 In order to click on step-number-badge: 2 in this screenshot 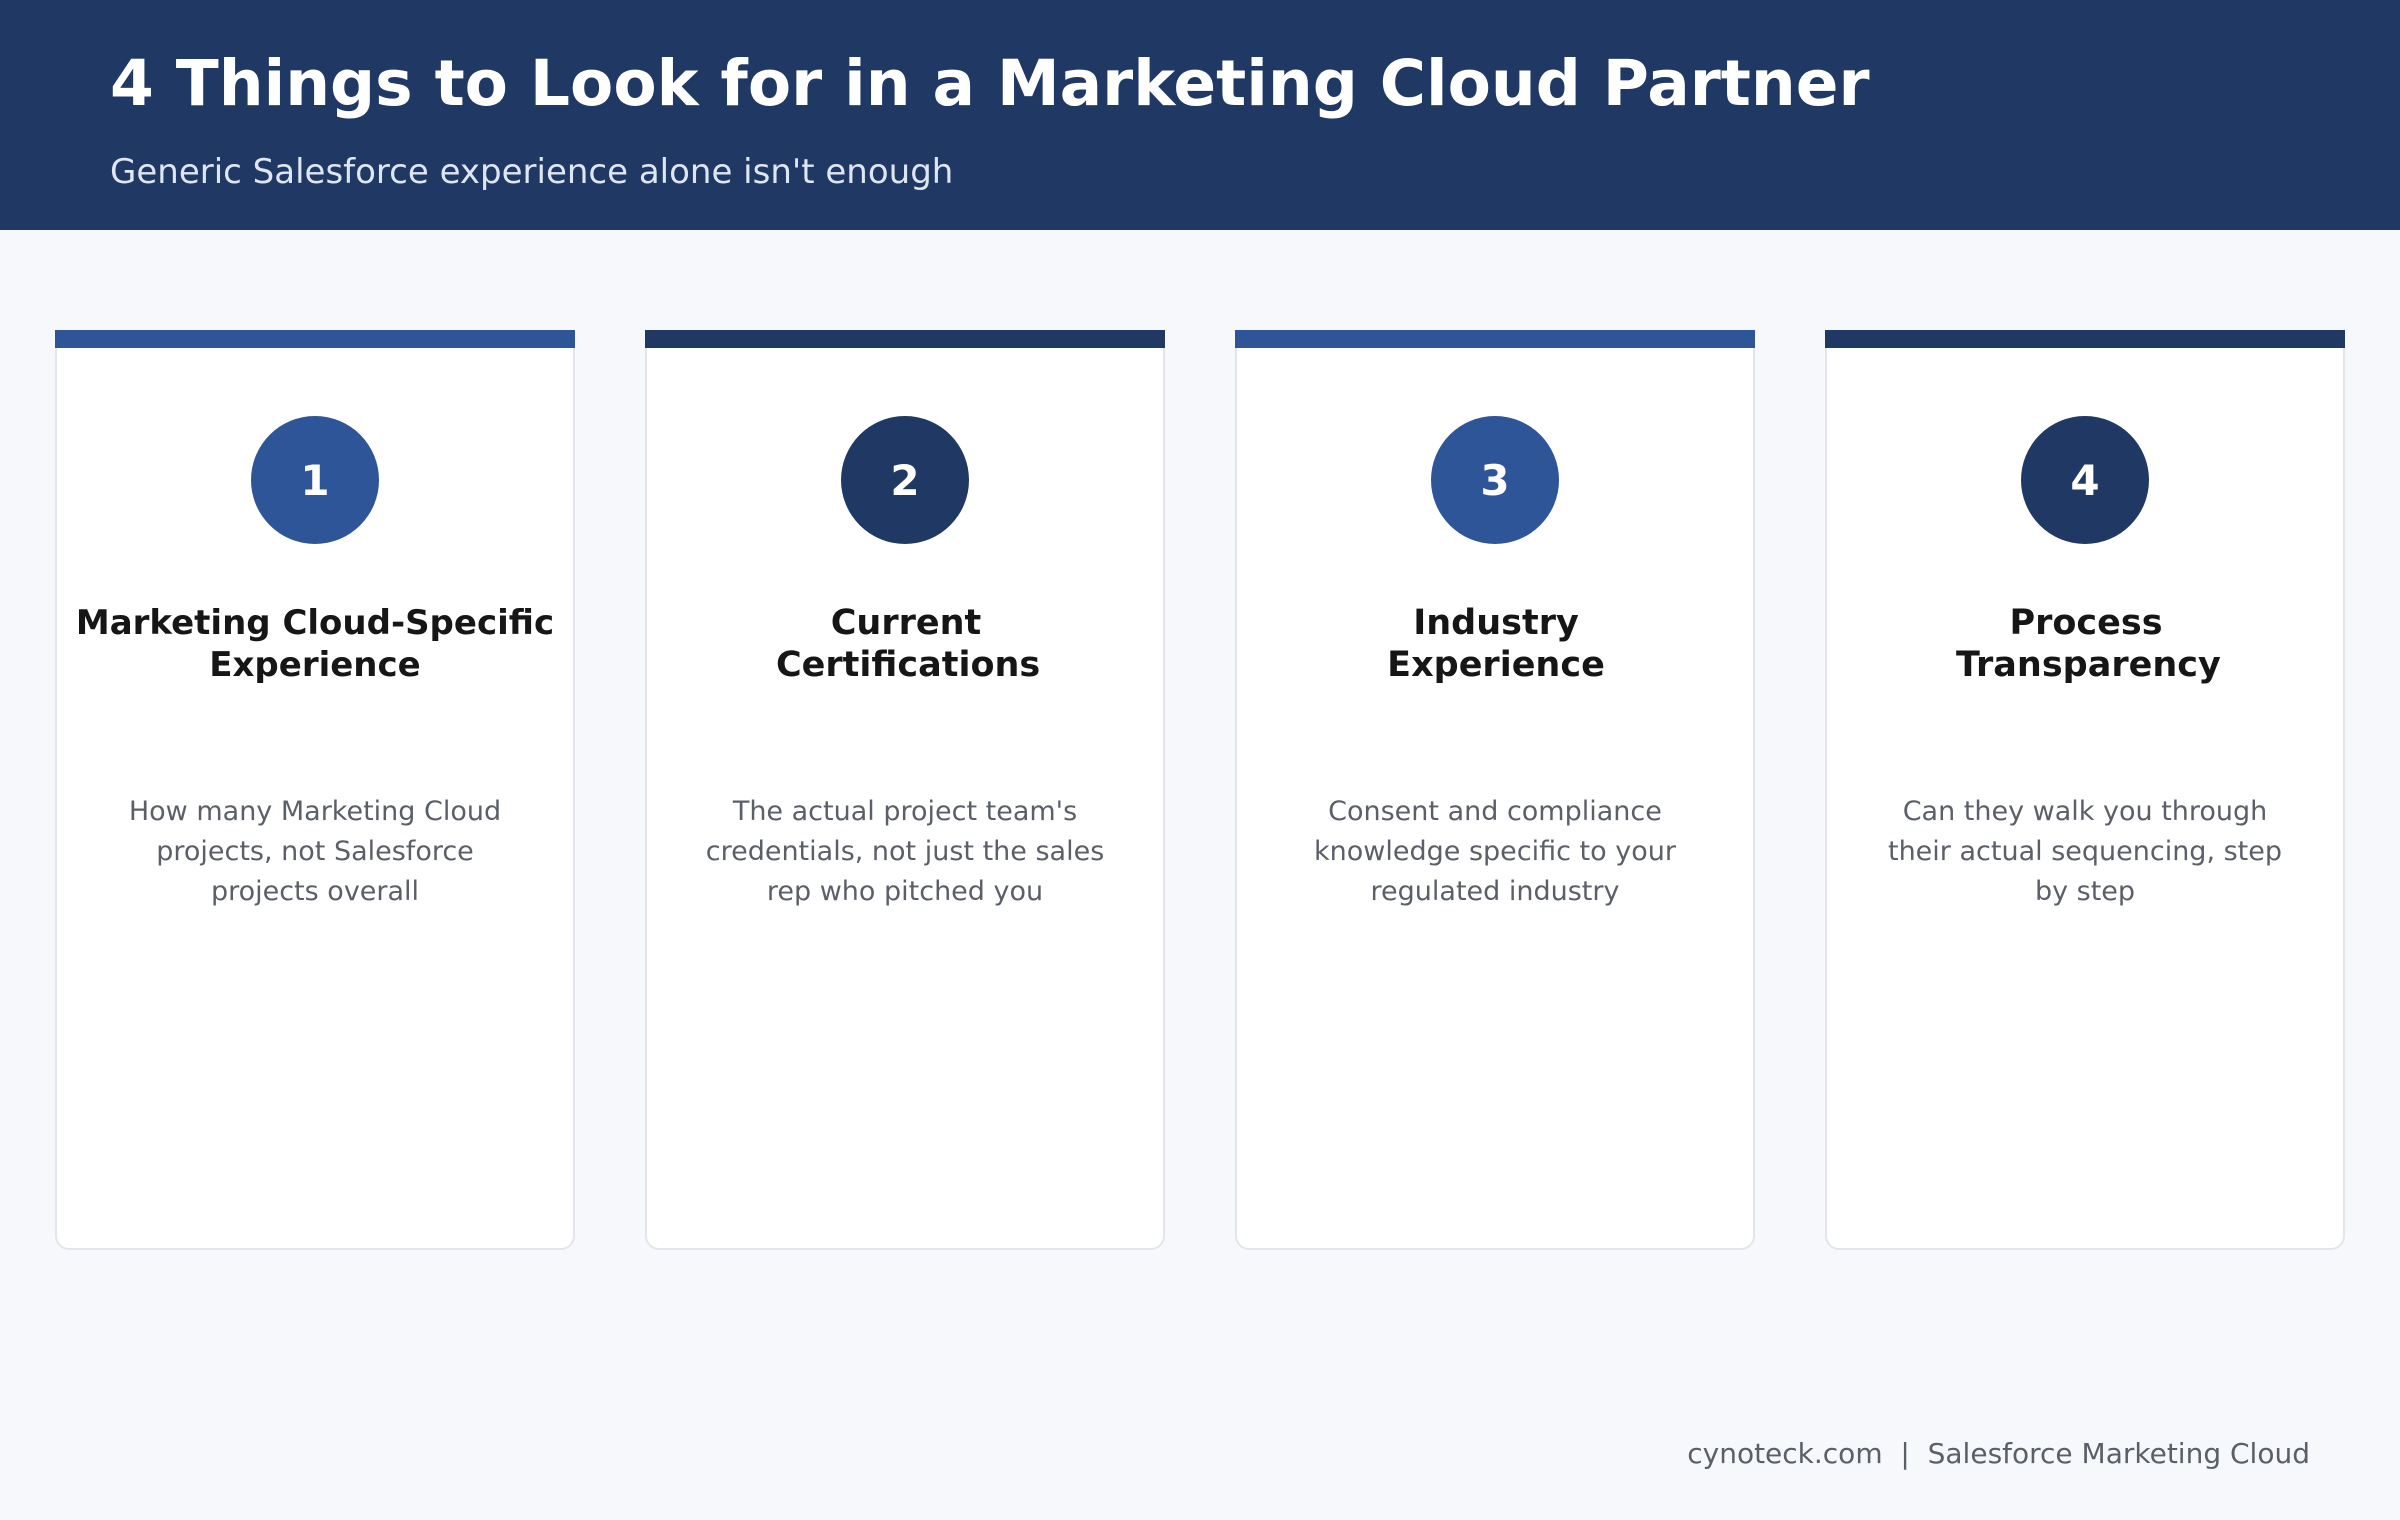, I will do `click(905, 480)`.